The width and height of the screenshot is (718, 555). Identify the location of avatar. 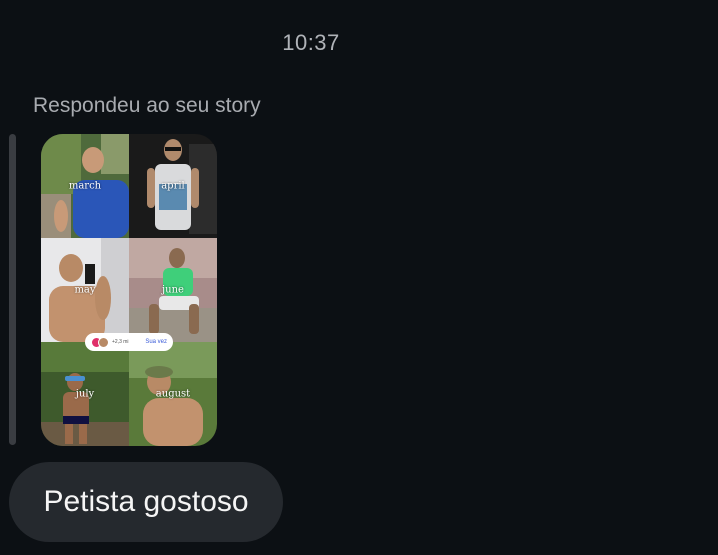
(103, 342).